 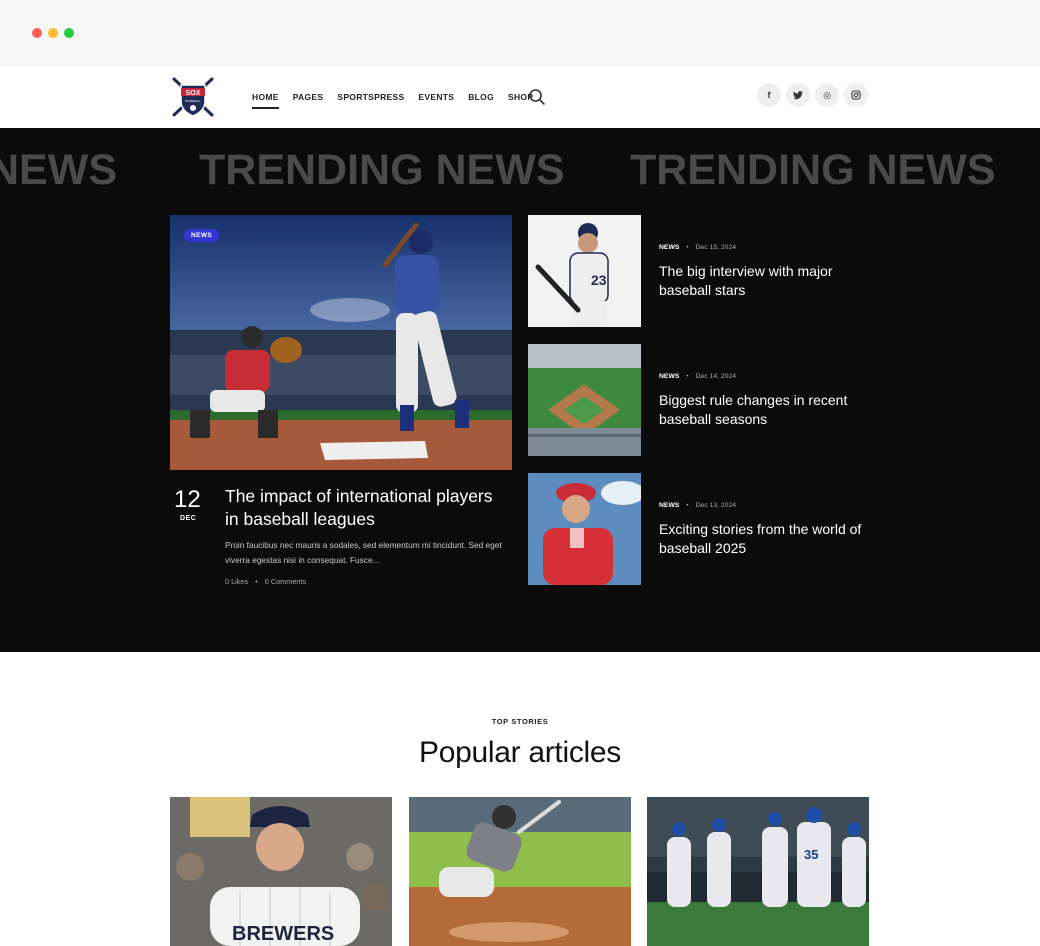 What do you see at coordinates (813, 170) in the screenshot?
I see `marquee-text-3: TRENDING NEWS` at bounding box center [813, 170].